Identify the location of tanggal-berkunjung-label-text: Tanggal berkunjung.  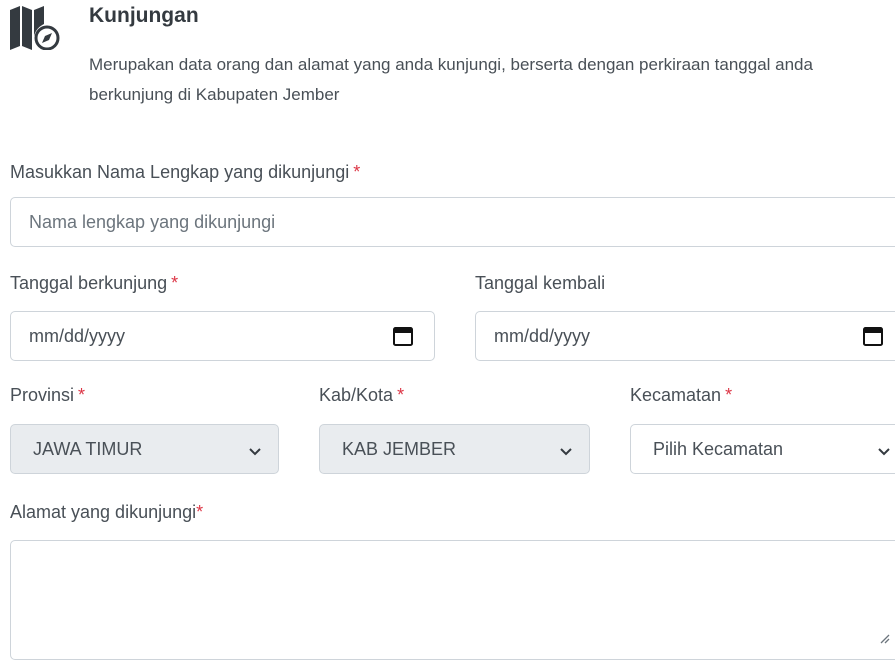
(89, 283).